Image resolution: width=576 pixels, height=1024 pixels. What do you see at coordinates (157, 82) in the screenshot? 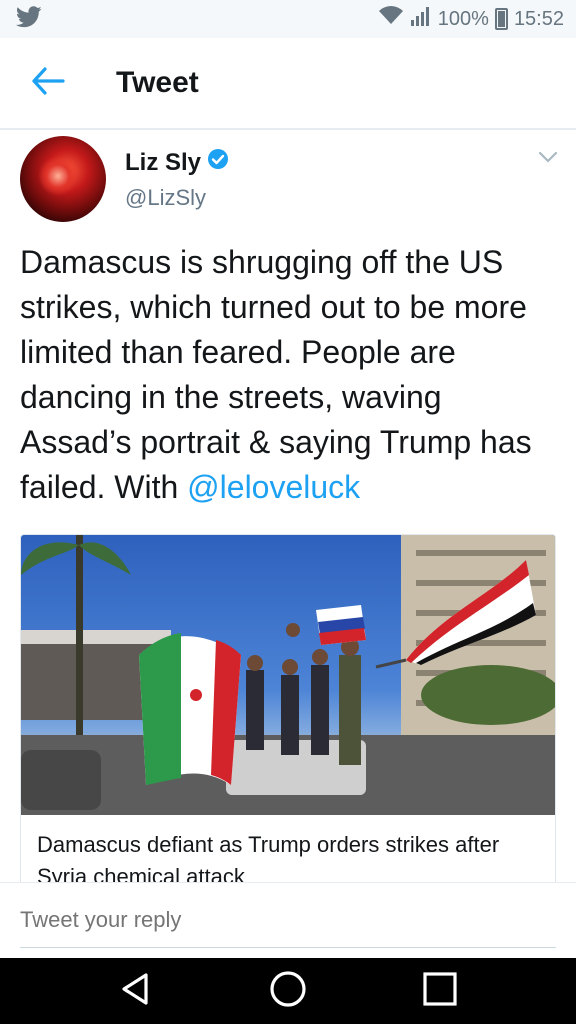
I see `page-title: Tweet` at bounding box center [157, 82].